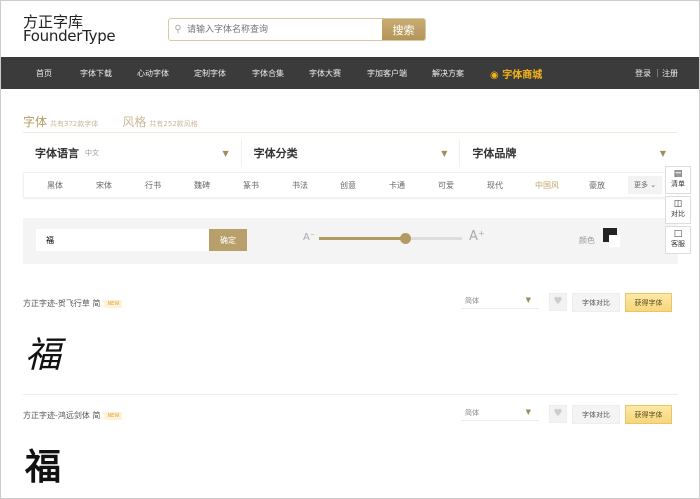  What do you see at coordinates (614, 241) in the screenshot?
I see `color-swatch-bg` at bounding box center [614, 241].